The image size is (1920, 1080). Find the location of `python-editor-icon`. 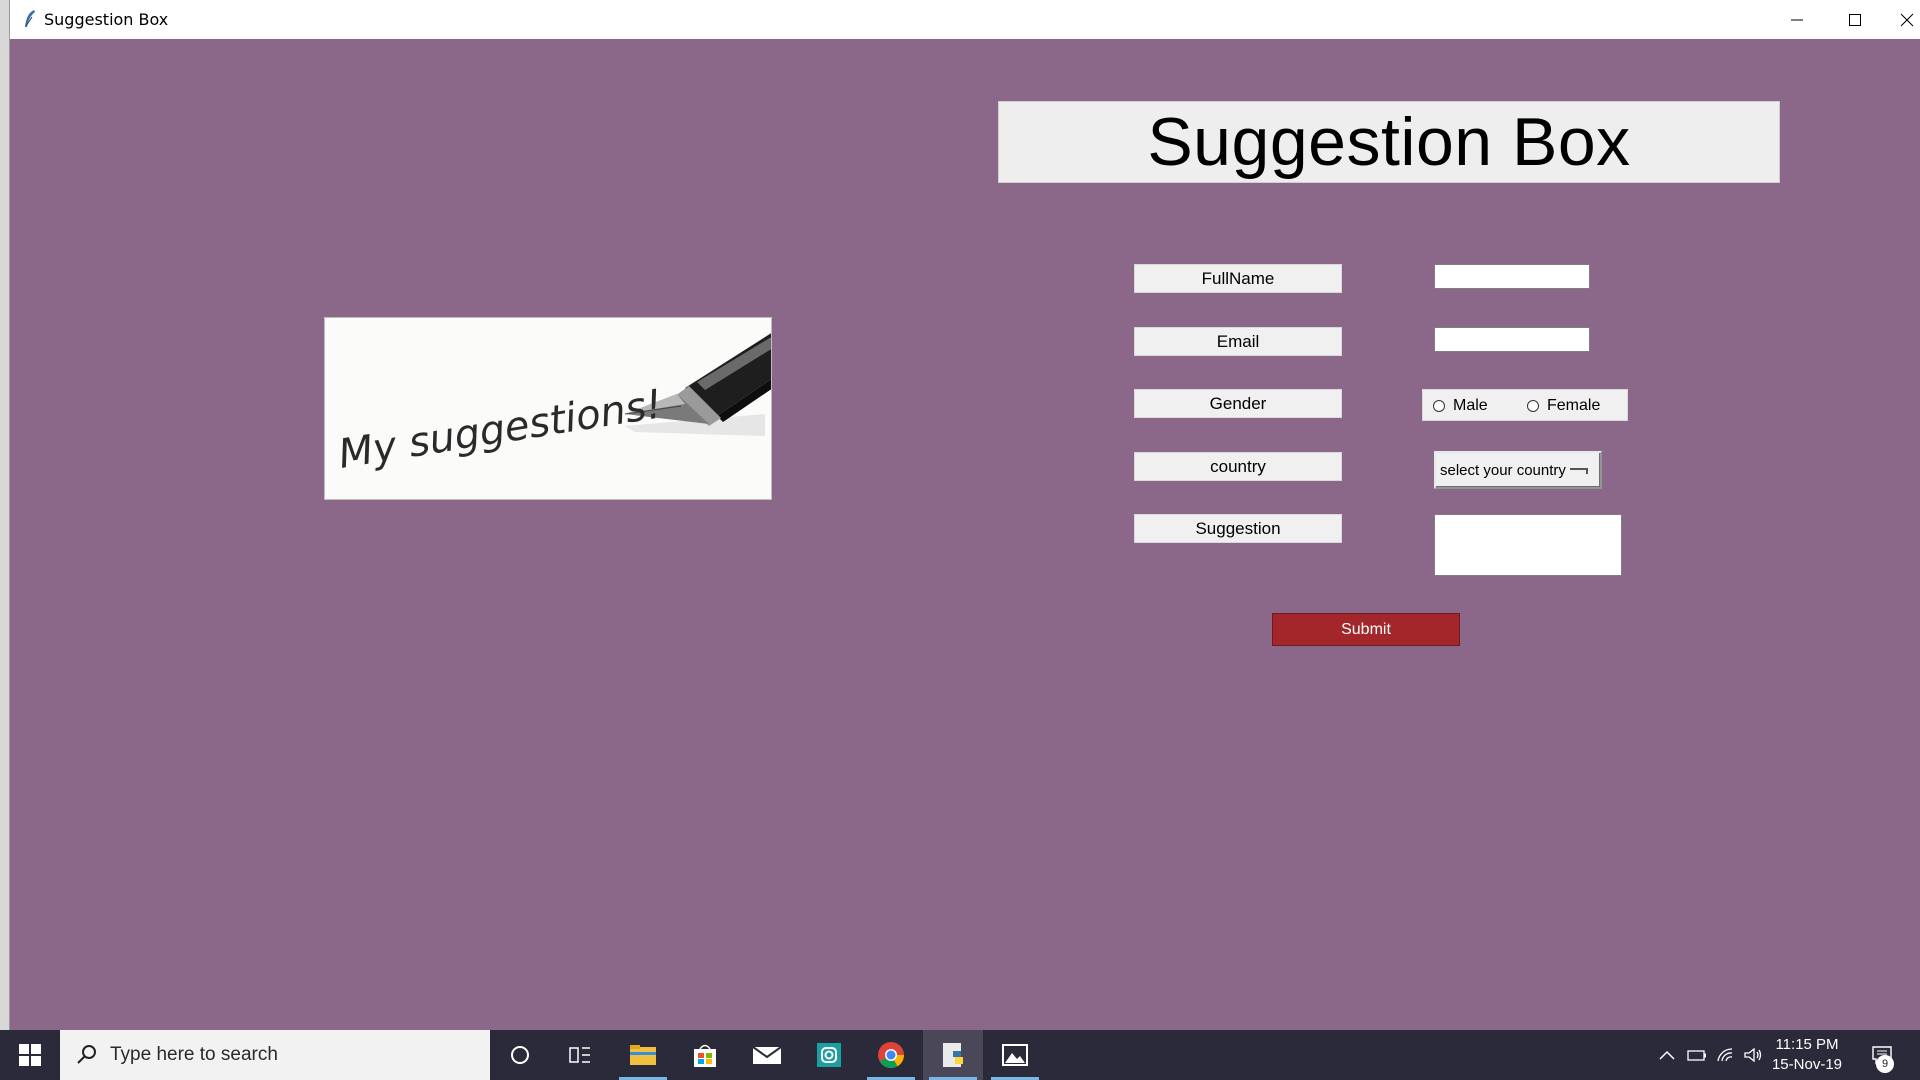

python-editor-icon is located at coordinates (953, 1055).